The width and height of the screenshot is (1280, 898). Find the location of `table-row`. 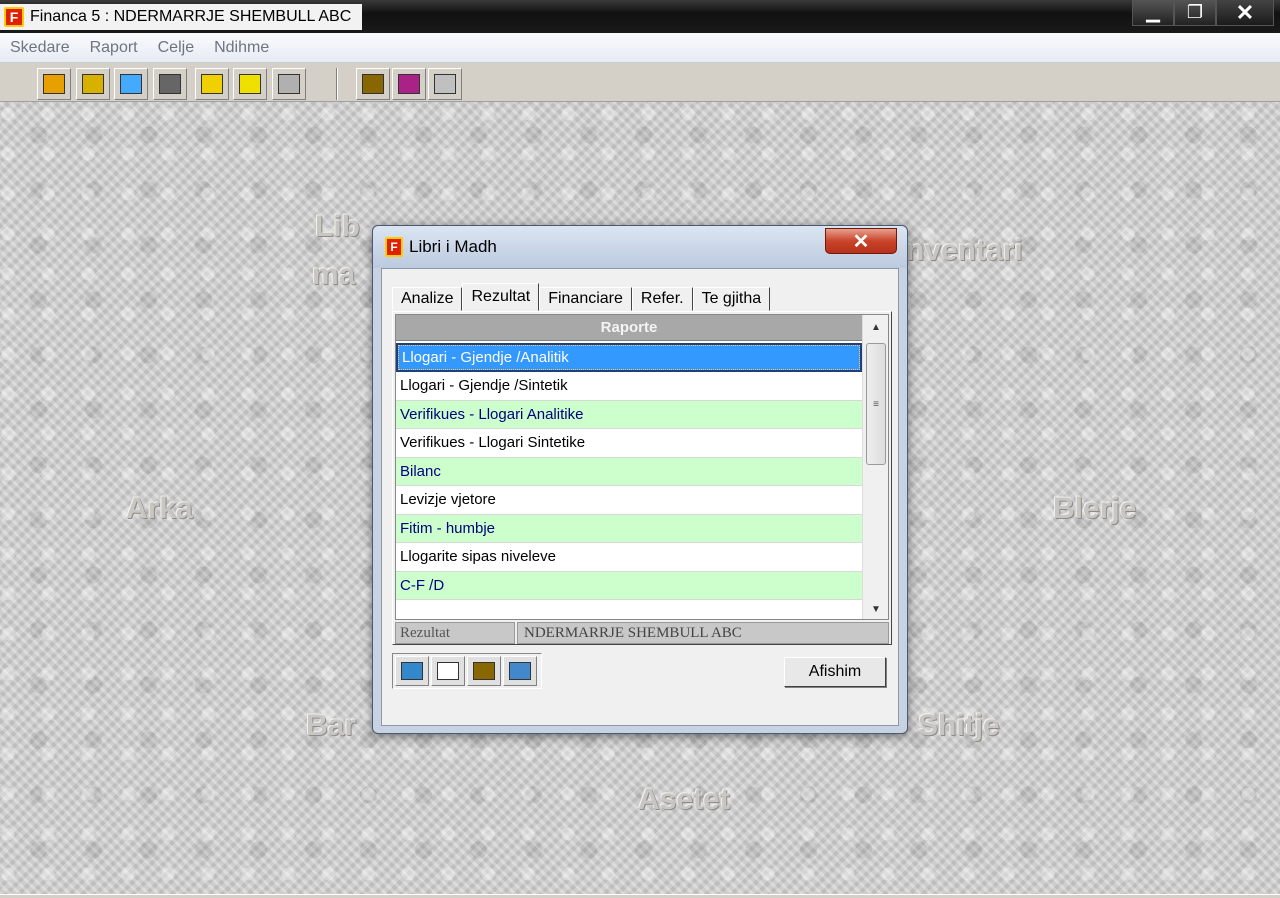

table-row is located at coordinates (629, 609).